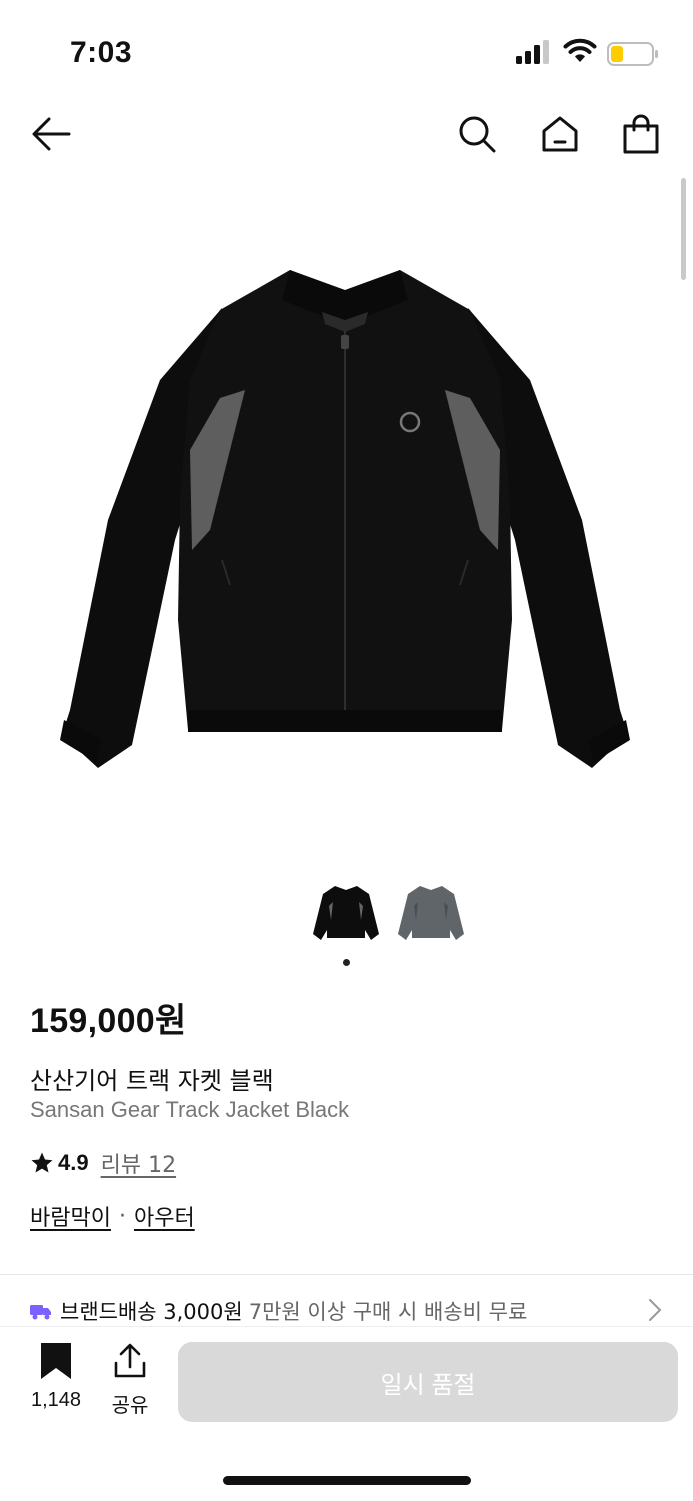  What do you see at coordinates (151, 1312) in the screenshot?
I see `shipping-label: 브랜드배송 3,000원` at bounding box center [151, 1312].